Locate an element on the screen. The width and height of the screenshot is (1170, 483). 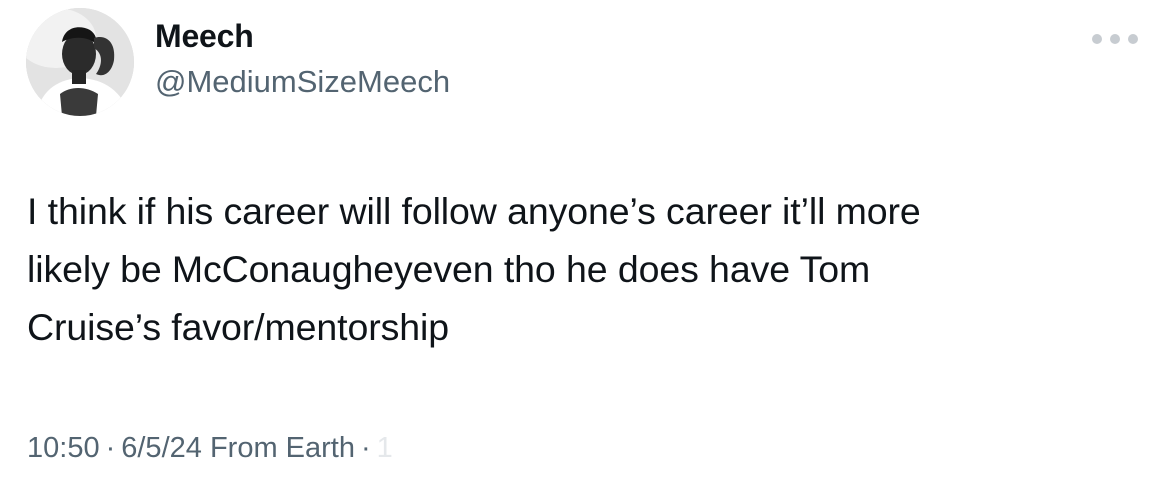
author-handle: @MediumSizeMeech is located at coordinates (302, 82).